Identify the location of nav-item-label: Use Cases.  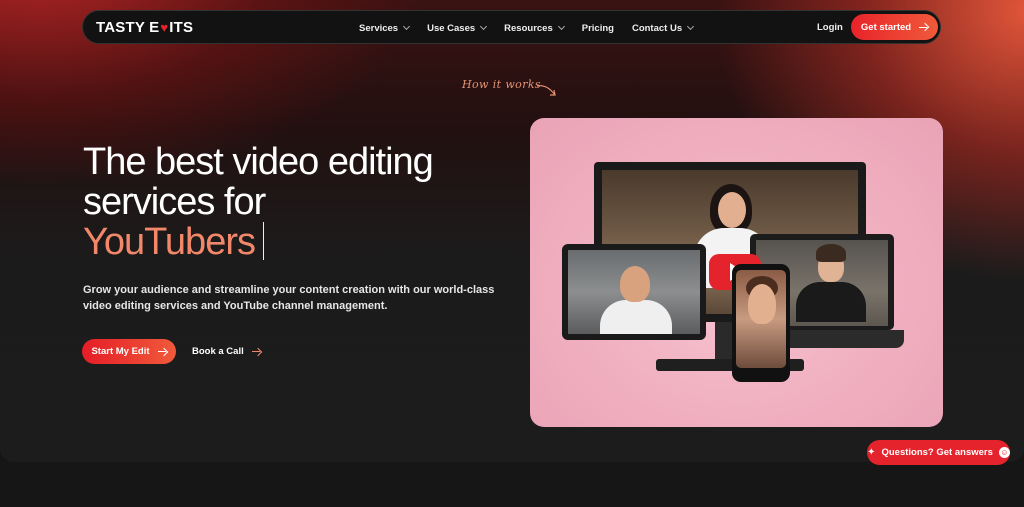
(451, 28).